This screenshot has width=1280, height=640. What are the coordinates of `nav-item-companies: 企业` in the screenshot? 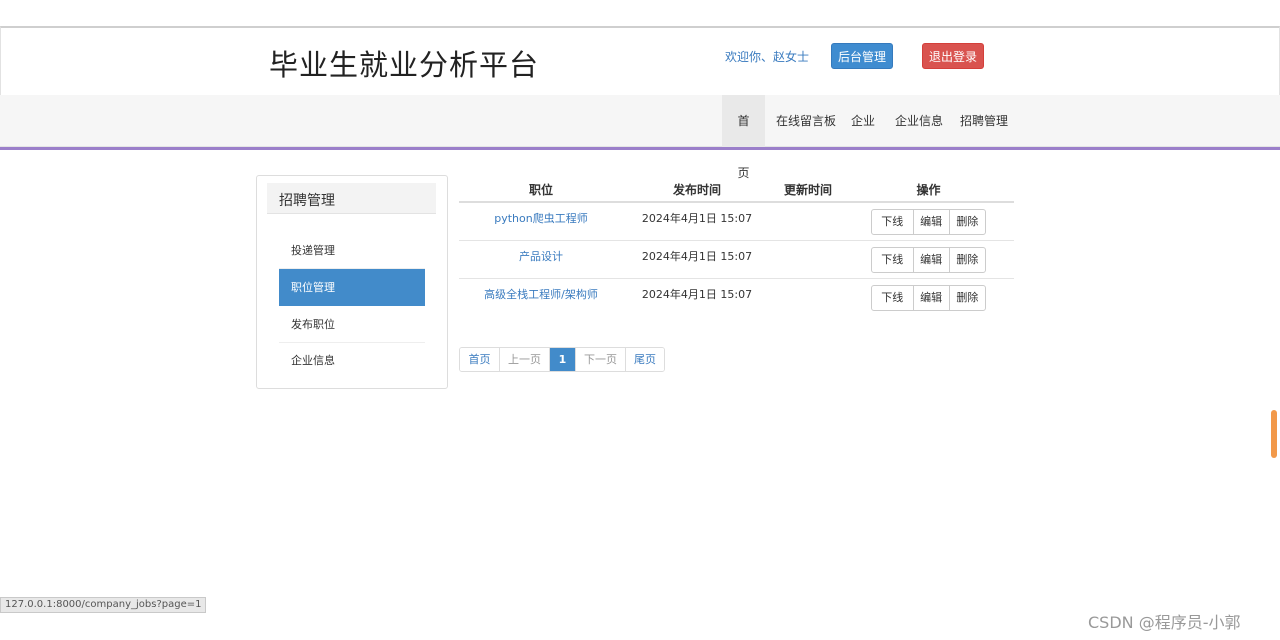 It's located at (863, 121).